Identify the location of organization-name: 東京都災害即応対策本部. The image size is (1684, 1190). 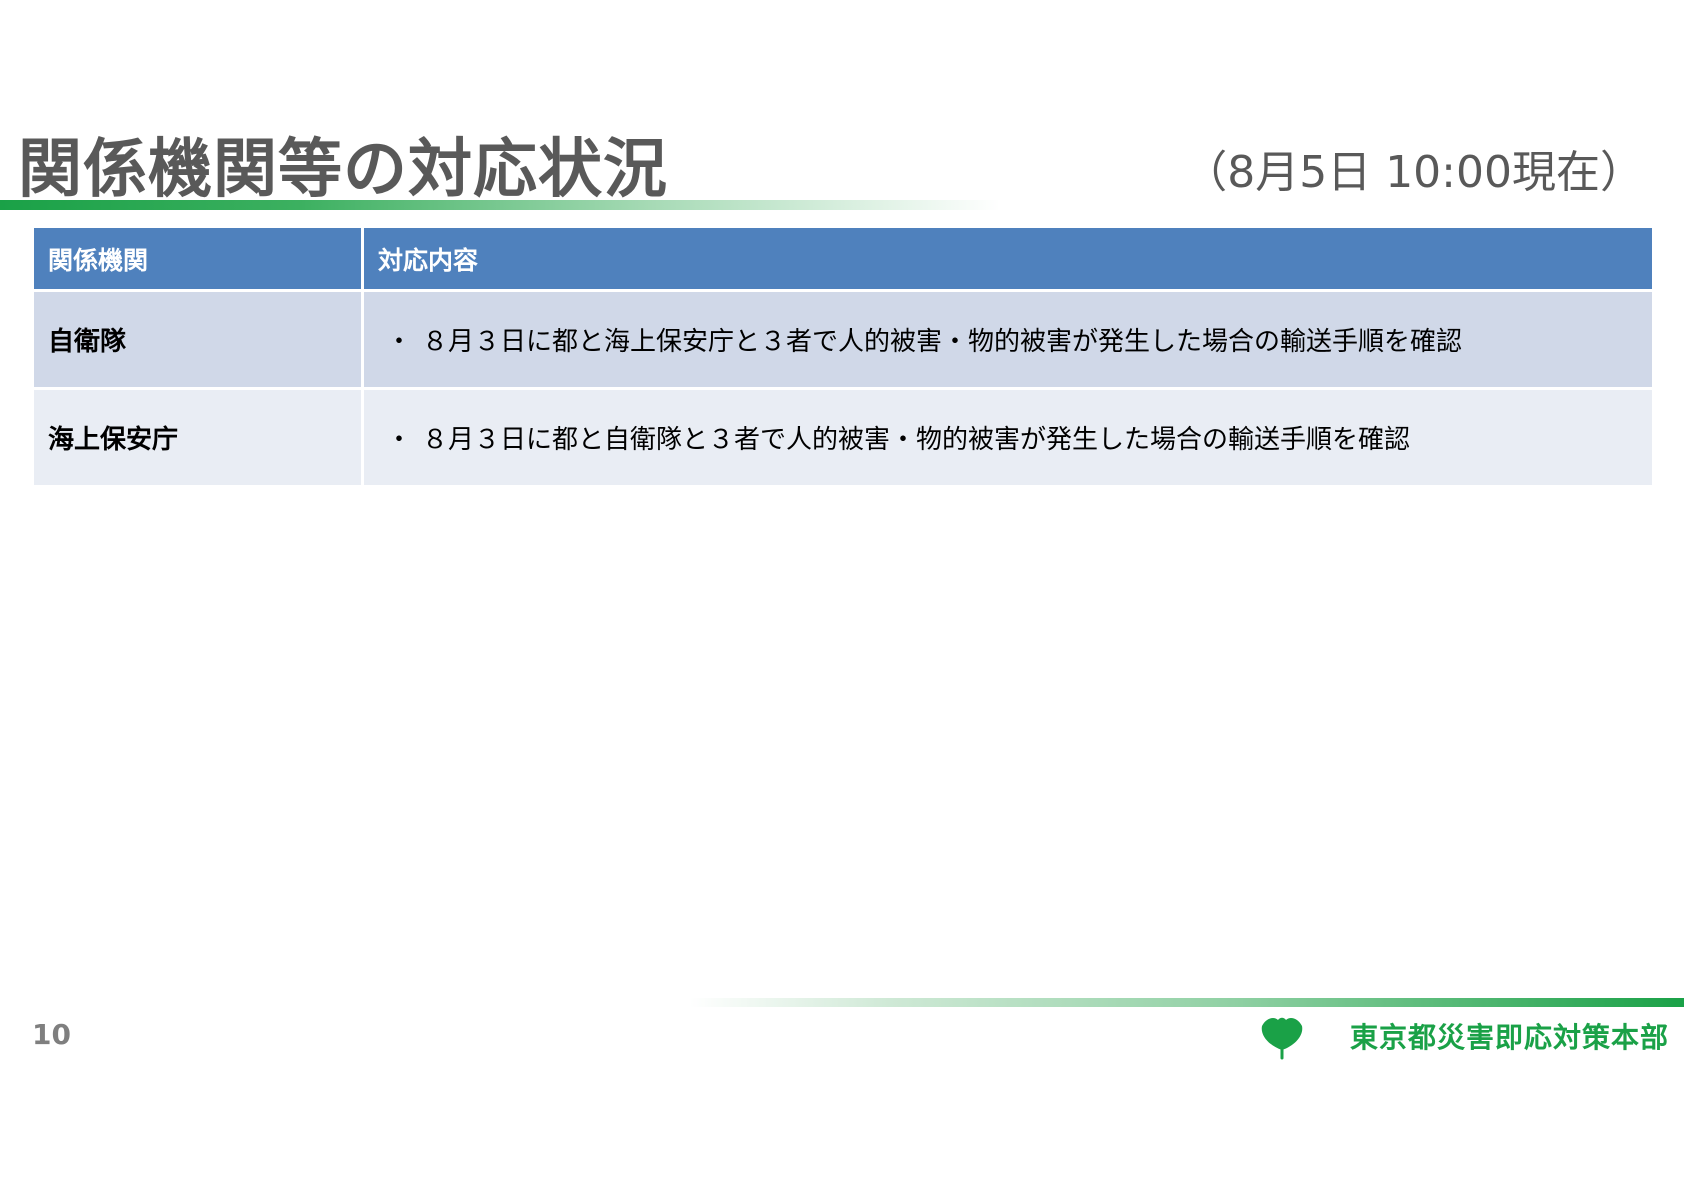
(1510, 1037).